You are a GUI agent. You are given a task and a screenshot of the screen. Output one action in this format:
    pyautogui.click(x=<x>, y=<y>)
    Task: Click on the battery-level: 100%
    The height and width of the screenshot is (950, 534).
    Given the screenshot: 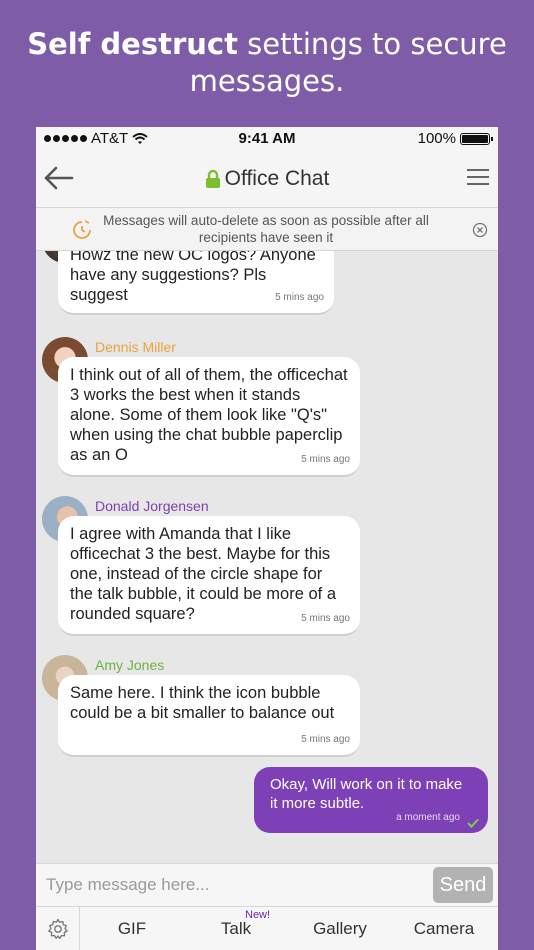 What is the action you would take?
    pyautogui.click(x=436, y=138)
    